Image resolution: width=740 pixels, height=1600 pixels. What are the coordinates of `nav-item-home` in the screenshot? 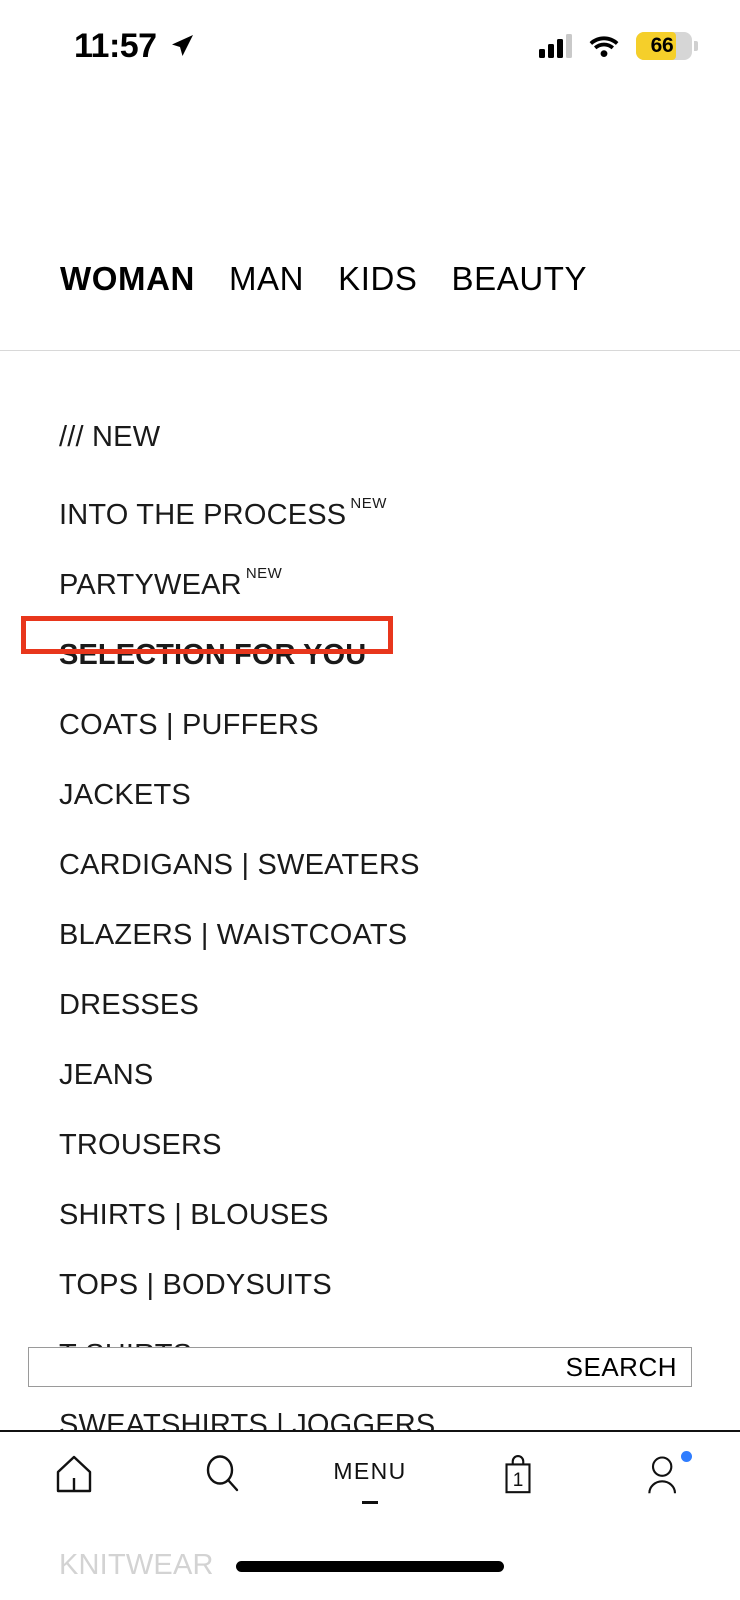 It's located at (74, 1487).